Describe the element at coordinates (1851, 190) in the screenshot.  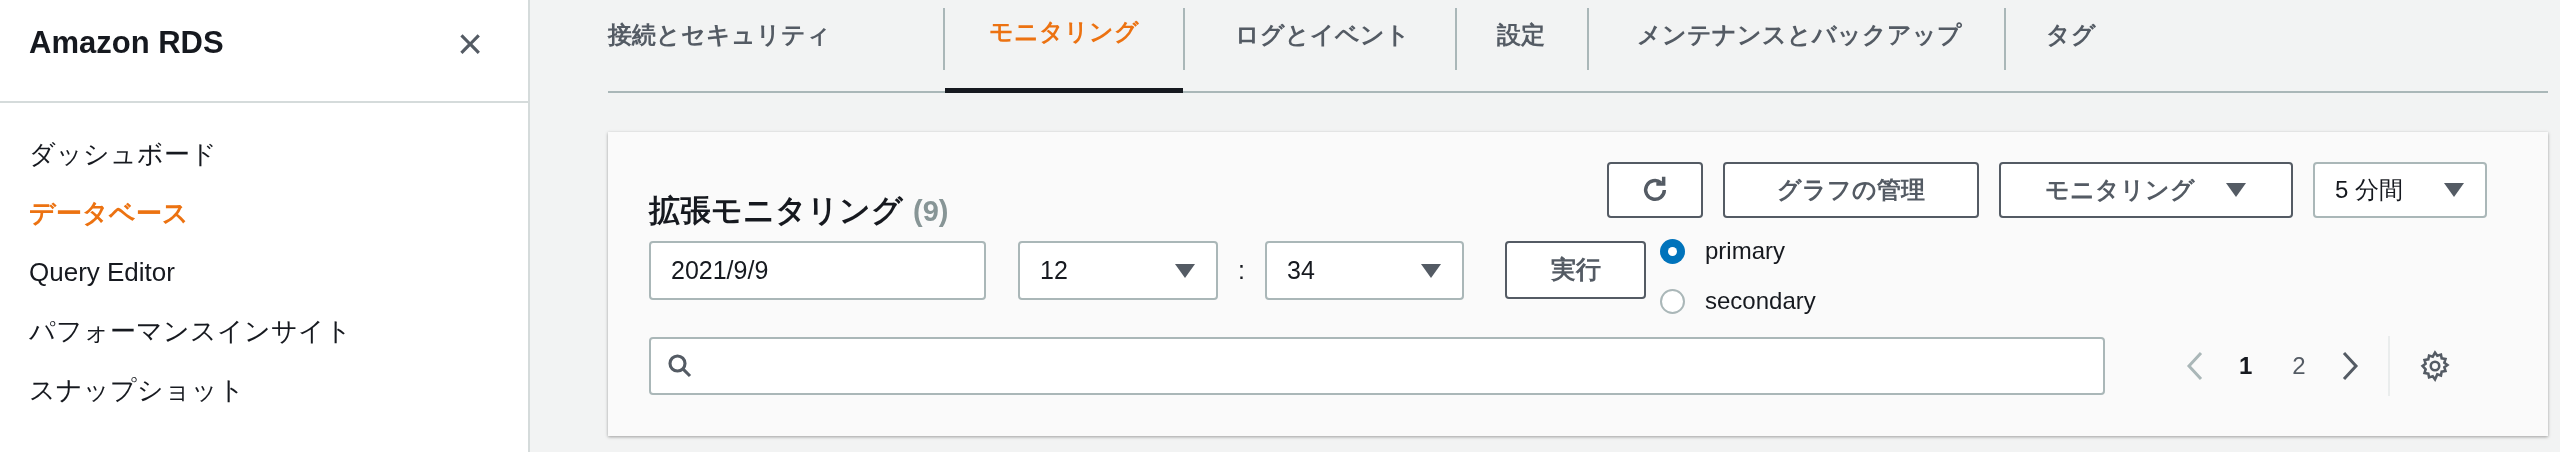
I see `manage-graphs-button: グラフの管理` at that location.